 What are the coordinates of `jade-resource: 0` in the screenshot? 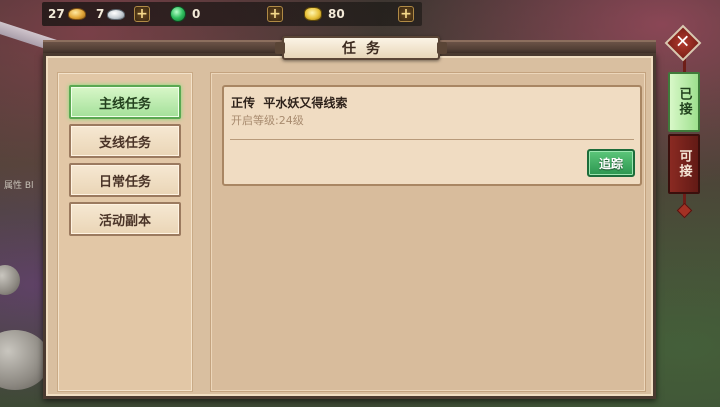 It's located at (185, 14).